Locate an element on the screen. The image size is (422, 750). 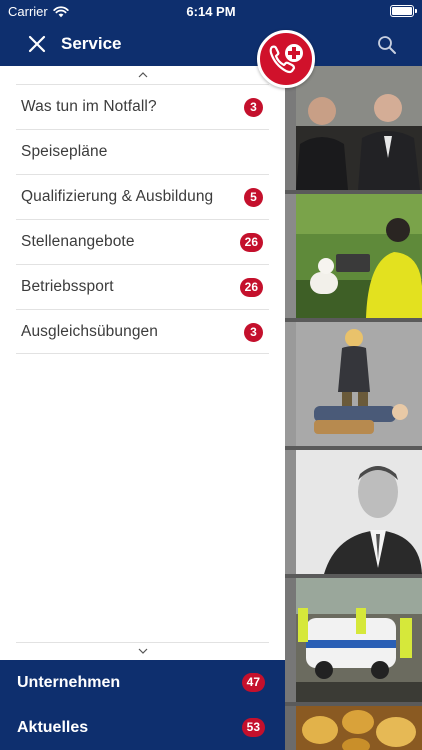
close-button is located at coordinates (37, 44).